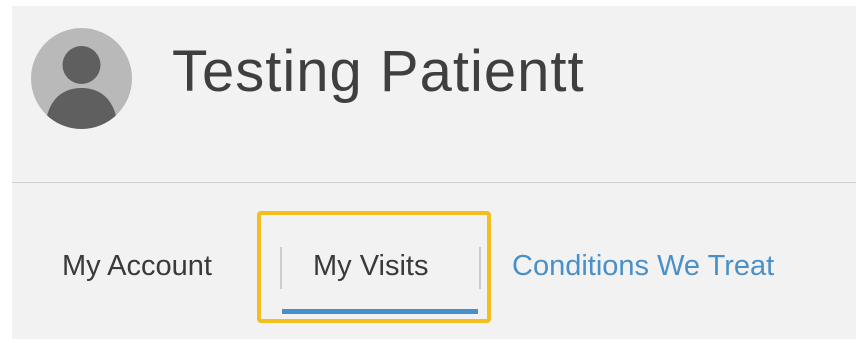 This screenshot has width=856, height=346. I want to click on tab-my-visits: My Visits, so click(370, 266).